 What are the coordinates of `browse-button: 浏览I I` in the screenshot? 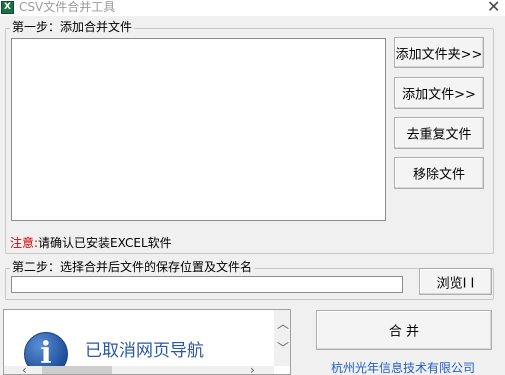 It's located at (455, 281).